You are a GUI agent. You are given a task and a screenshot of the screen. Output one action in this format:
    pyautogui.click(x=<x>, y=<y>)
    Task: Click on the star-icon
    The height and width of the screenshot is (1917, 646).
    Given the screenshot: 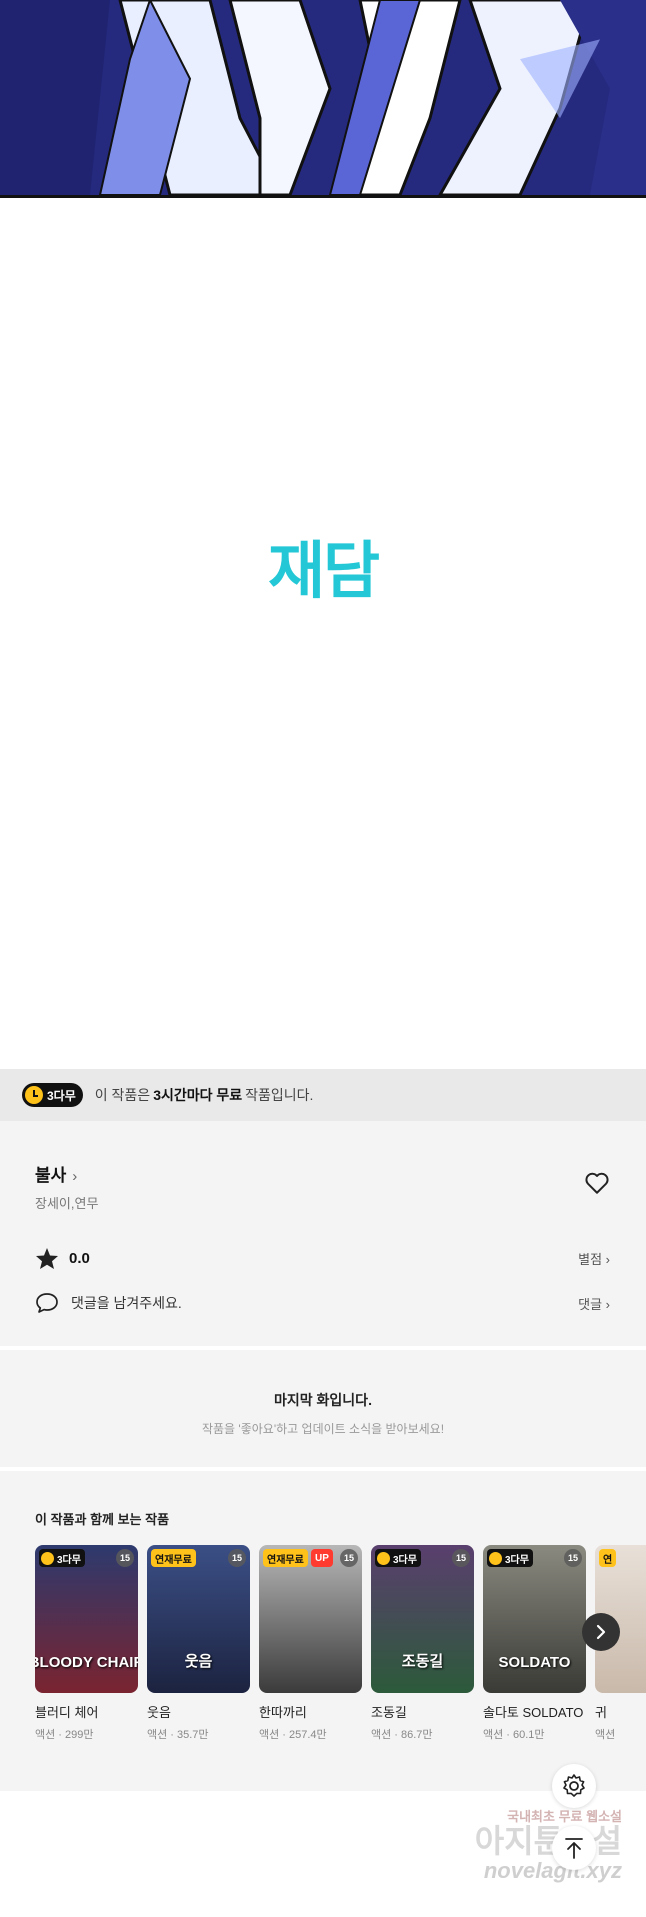 What is the action you would take?
    pyautogui.click(x=47, y=1258)
    